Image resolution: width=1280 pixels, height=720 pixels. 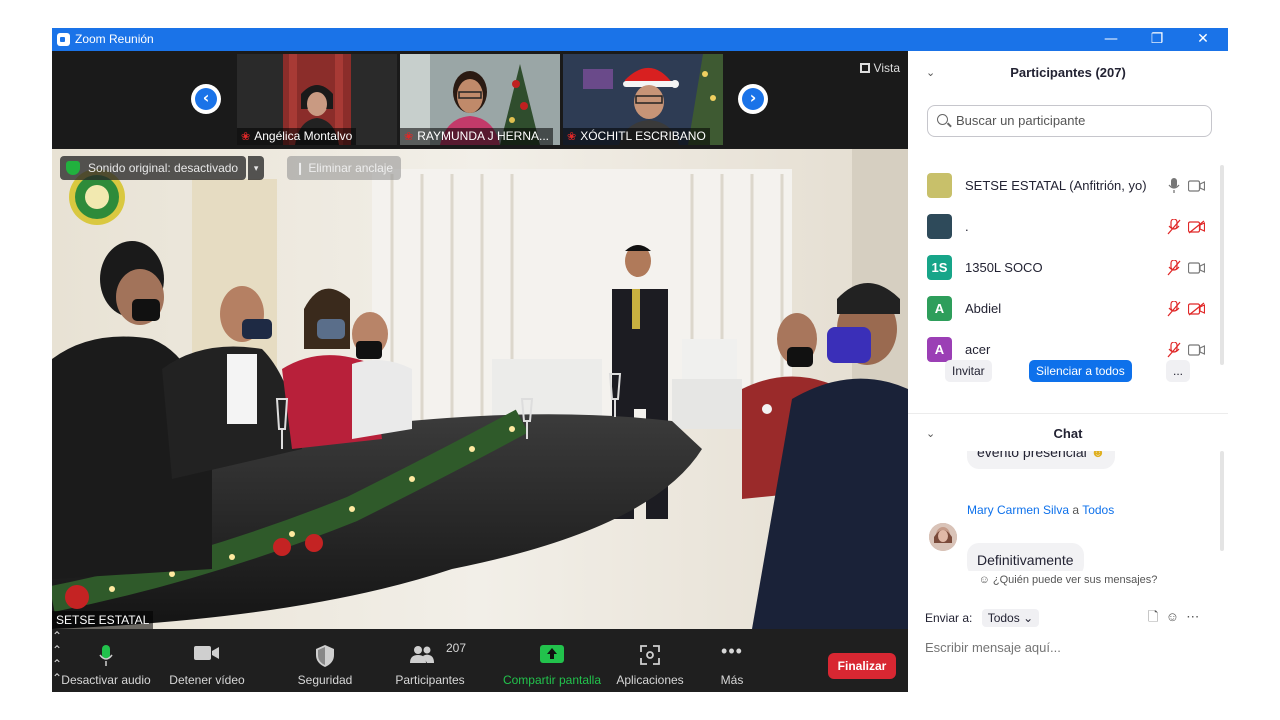 I want to click on participant-thumbnail: ❀ XÓCHITL ESCRIBANO, so click(x=643, y=99).